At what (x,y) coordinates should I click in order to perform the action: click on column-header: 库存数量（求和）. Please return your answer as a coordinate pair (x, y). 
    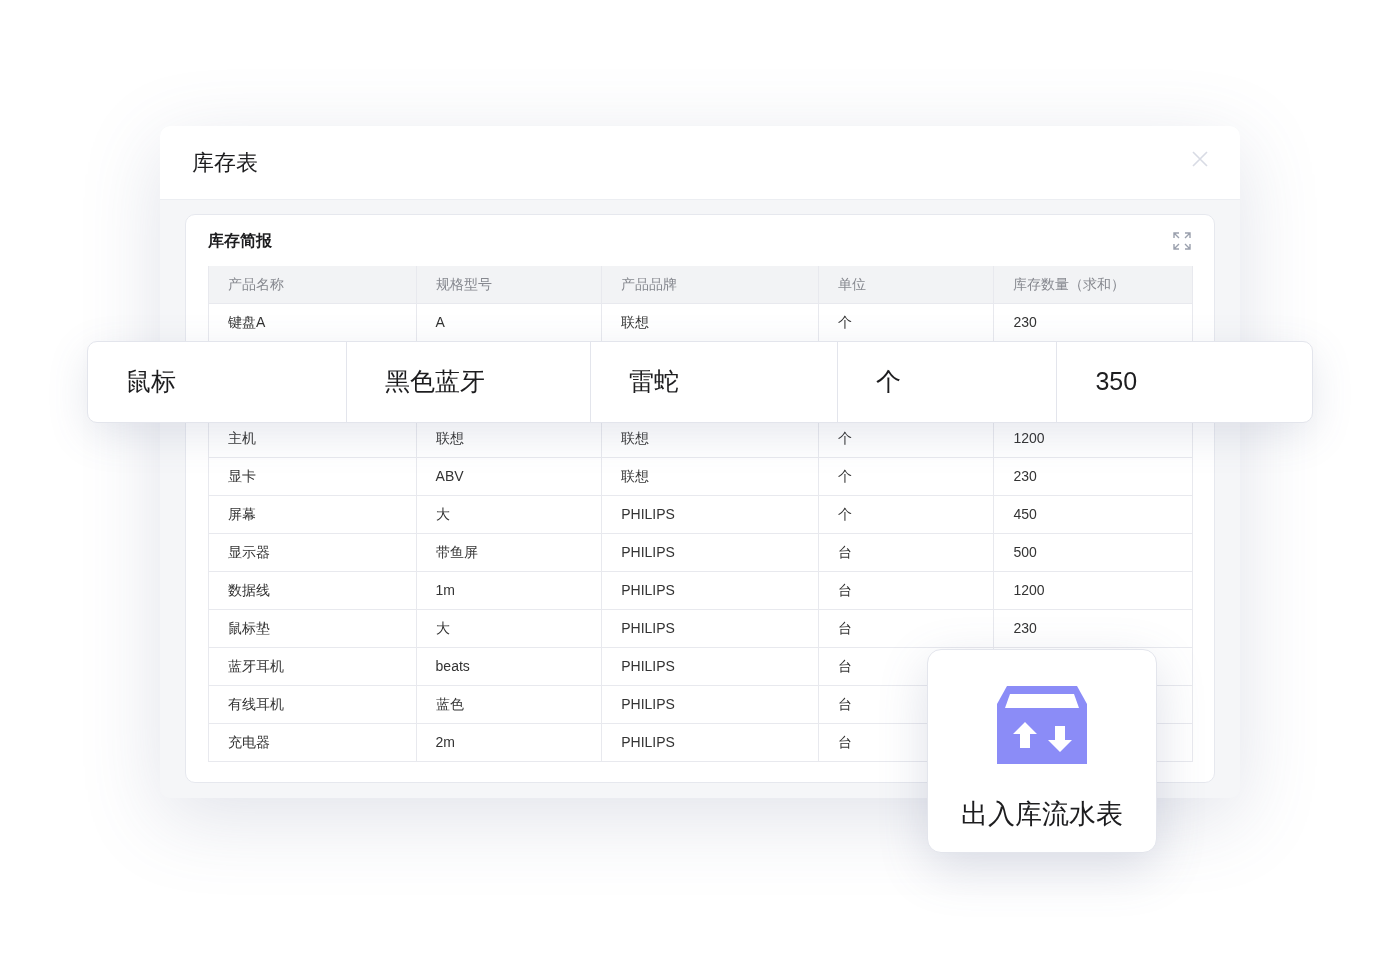
    Looking at the image, I should click on (1069, 284).